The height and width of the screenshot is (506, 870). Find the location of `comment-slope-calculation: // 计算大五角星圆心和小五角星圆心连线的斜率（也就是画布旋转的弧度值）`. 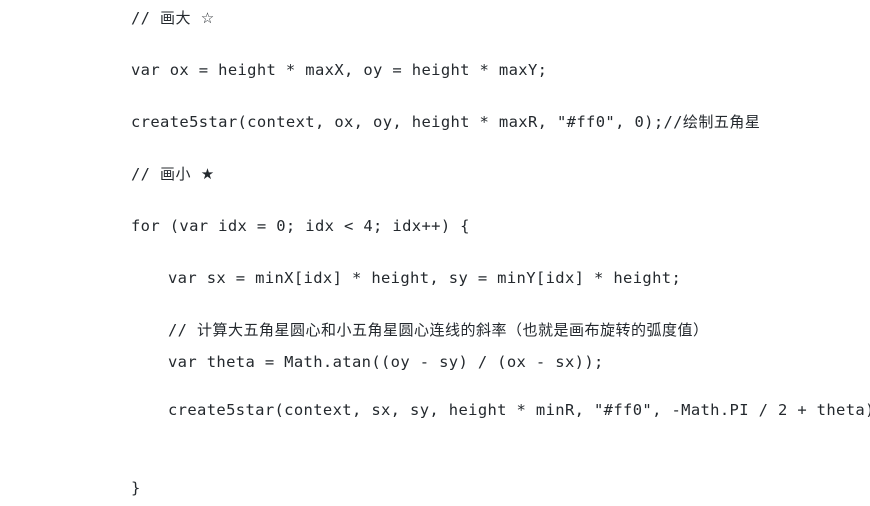

comment-slope-calculation: // 计算大五角星圆心和小五角星圆心连线的斜率（也就是画布旋转的弧度值） is located at coordinates (438, 330).